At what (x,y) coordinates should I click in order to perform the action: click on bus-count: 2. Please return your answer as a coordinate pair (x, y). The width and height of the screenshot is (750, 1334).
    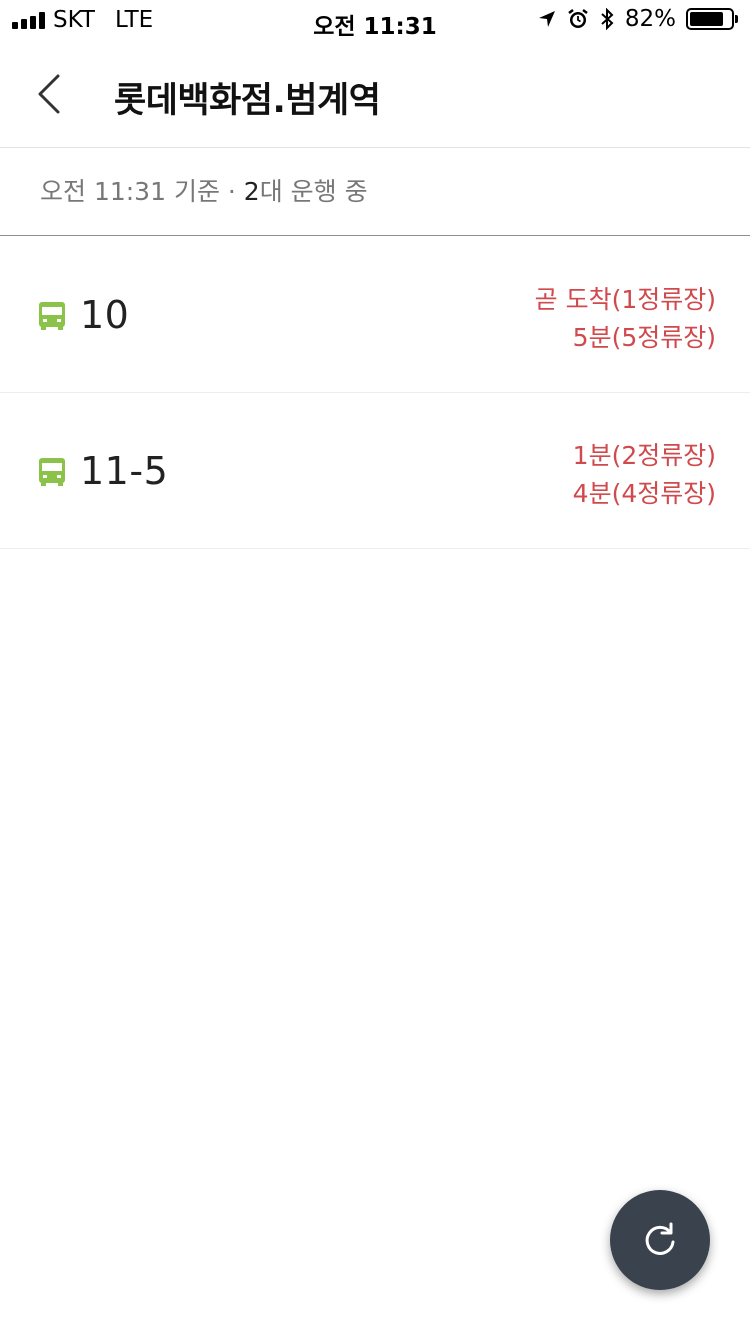
    Looking at the image, I should click on (251, 191).